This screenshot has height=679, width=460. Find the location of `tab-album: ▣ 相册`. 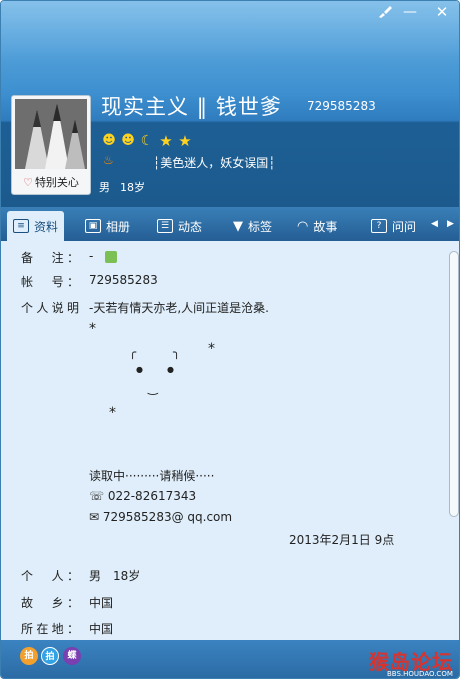

tab-album: ▣ 相册 is located at coordinates (107, 226).